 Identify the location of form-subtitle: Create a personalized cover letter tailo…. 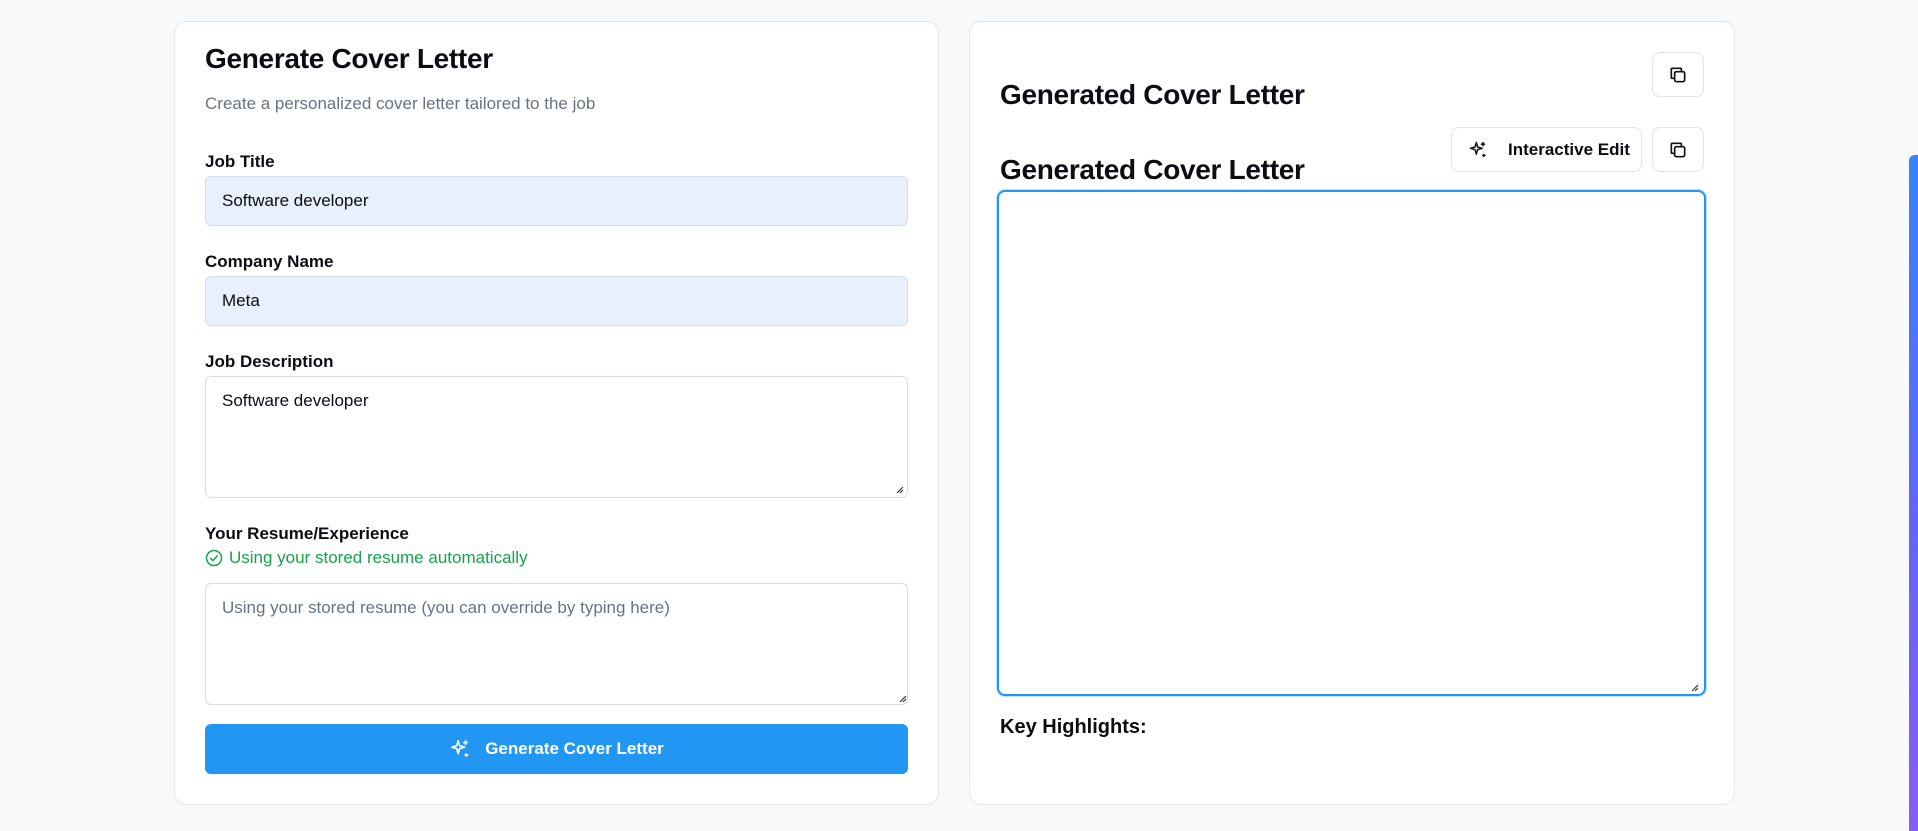
(400, 103).